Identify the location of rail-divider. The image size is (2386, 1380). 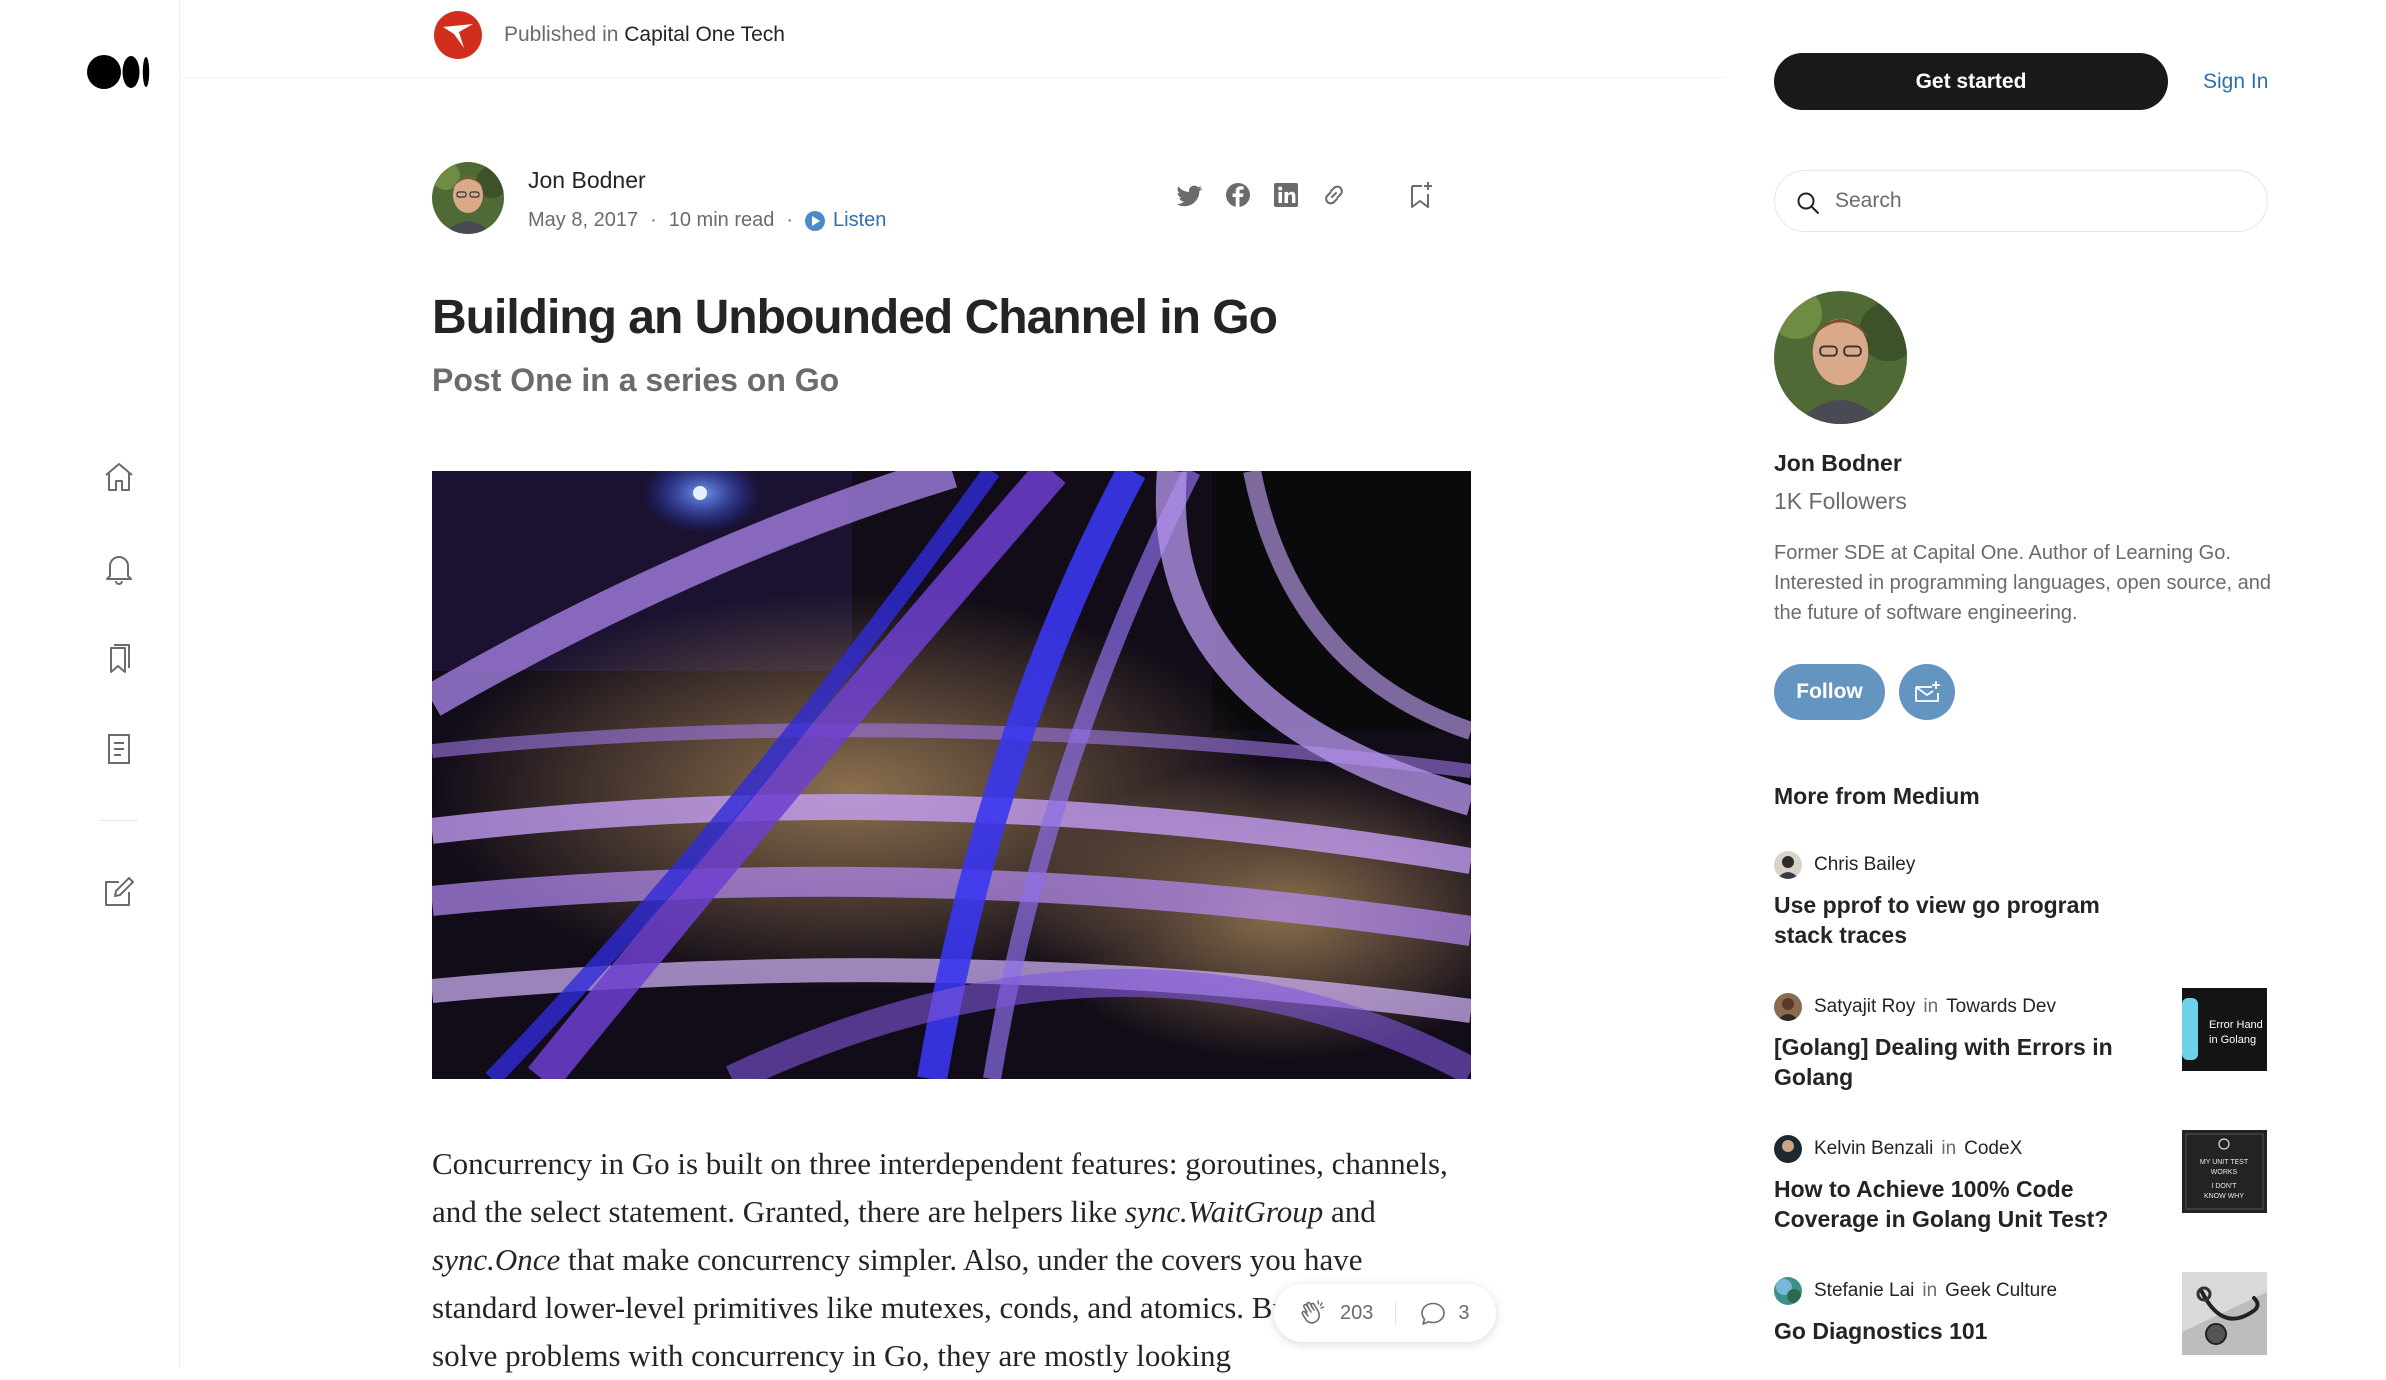
(119, 820).